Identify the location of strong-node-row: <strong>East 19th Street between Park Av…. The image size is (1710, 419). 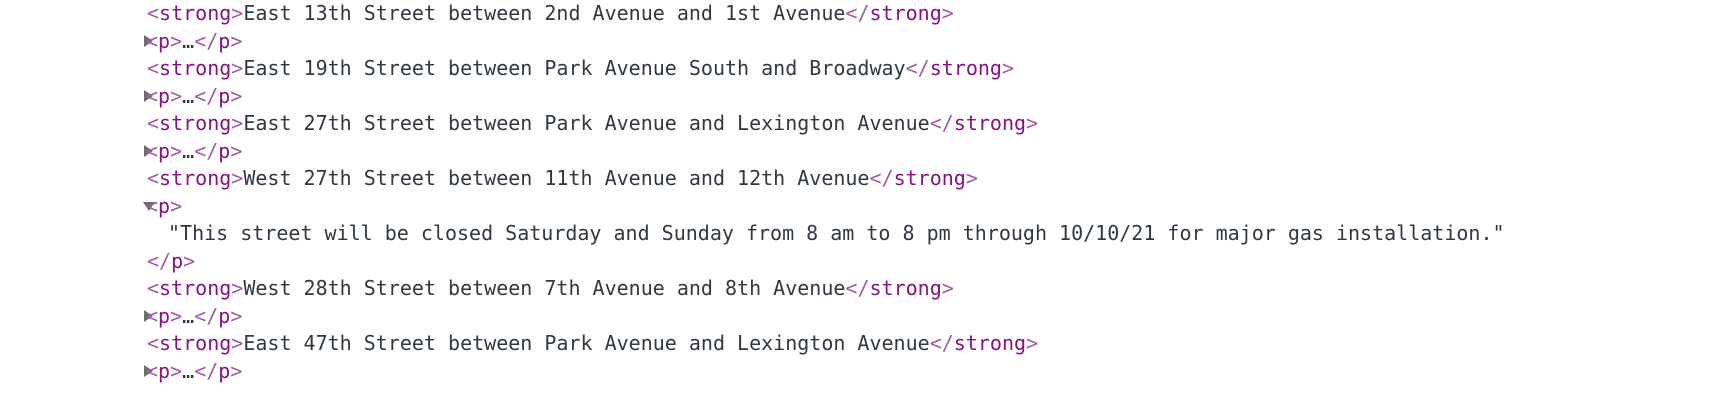
(580, 68).